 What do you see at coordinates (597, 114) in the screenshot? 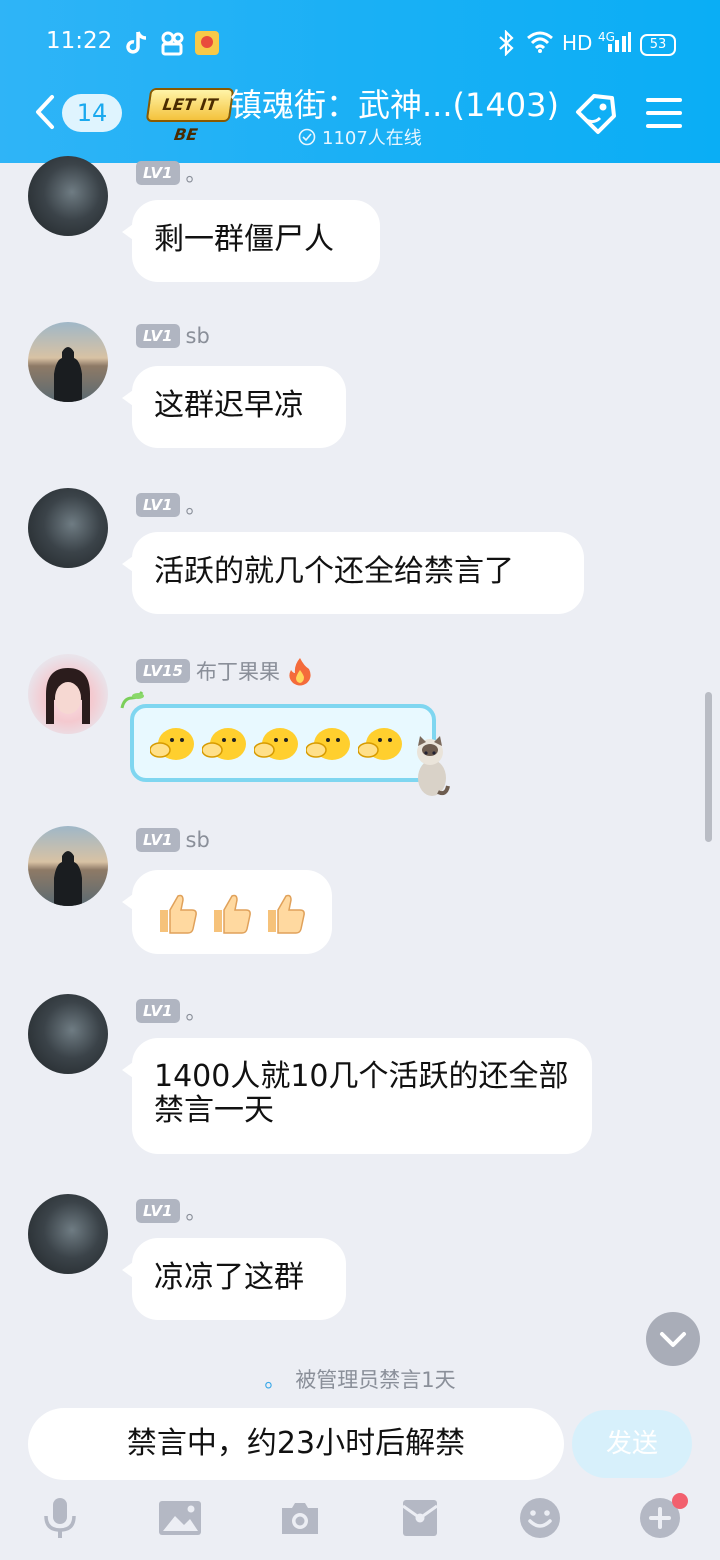
I see `tag-icon` at bounding box center [597, 114].